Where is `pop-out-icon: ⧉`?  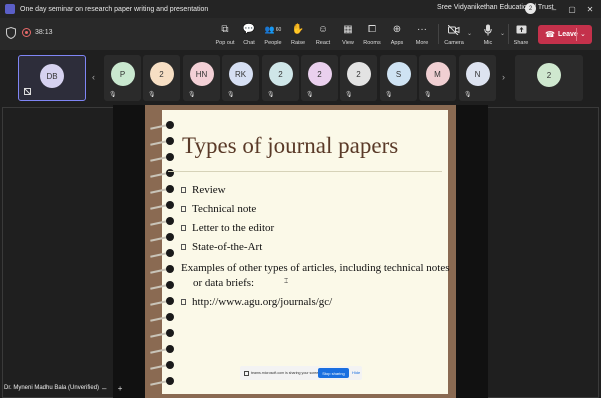 pop-out-icon: ⧉ is located at coordinates (225, 29).